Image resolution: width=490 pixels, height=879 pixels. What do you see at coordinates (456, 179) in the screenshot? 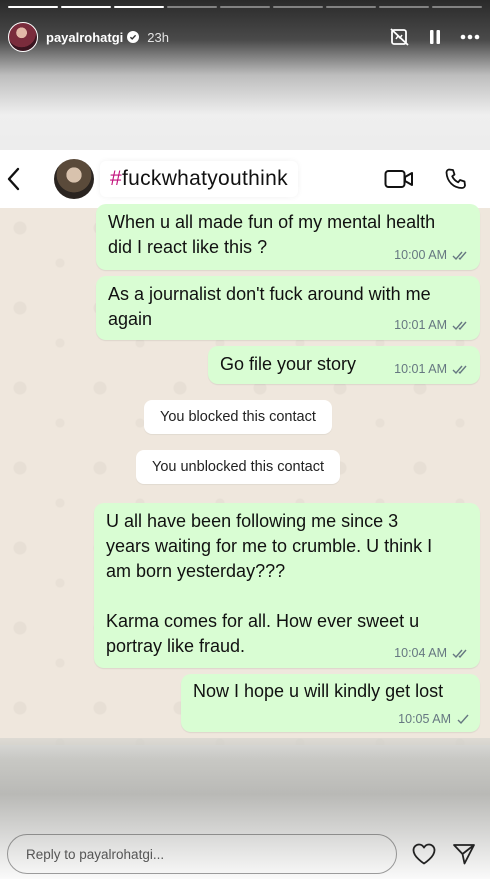
I see `phone-icon` at bounding box center [456, 179].